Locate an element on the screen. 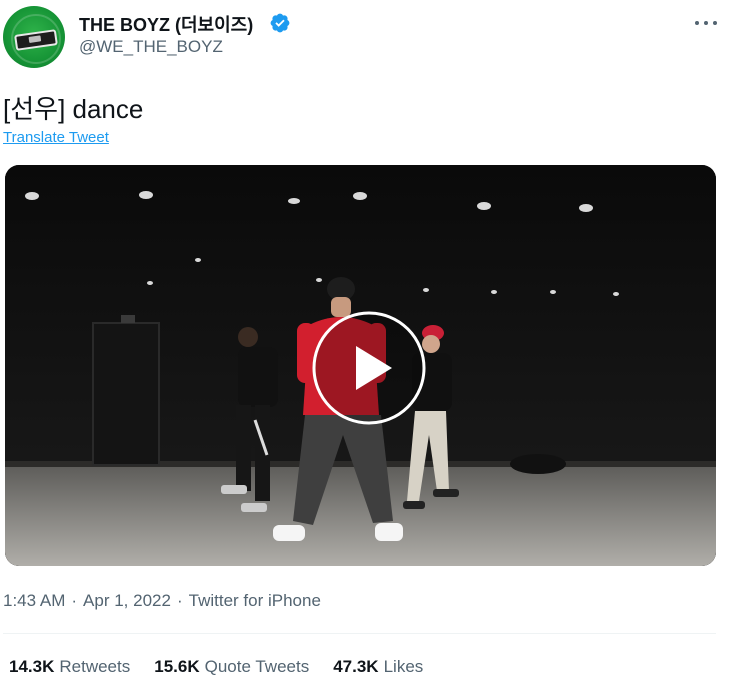 This screenshot has width=736, height=688. retweets-stat: 14.3K Retweets is located at coordinates (69, 667).